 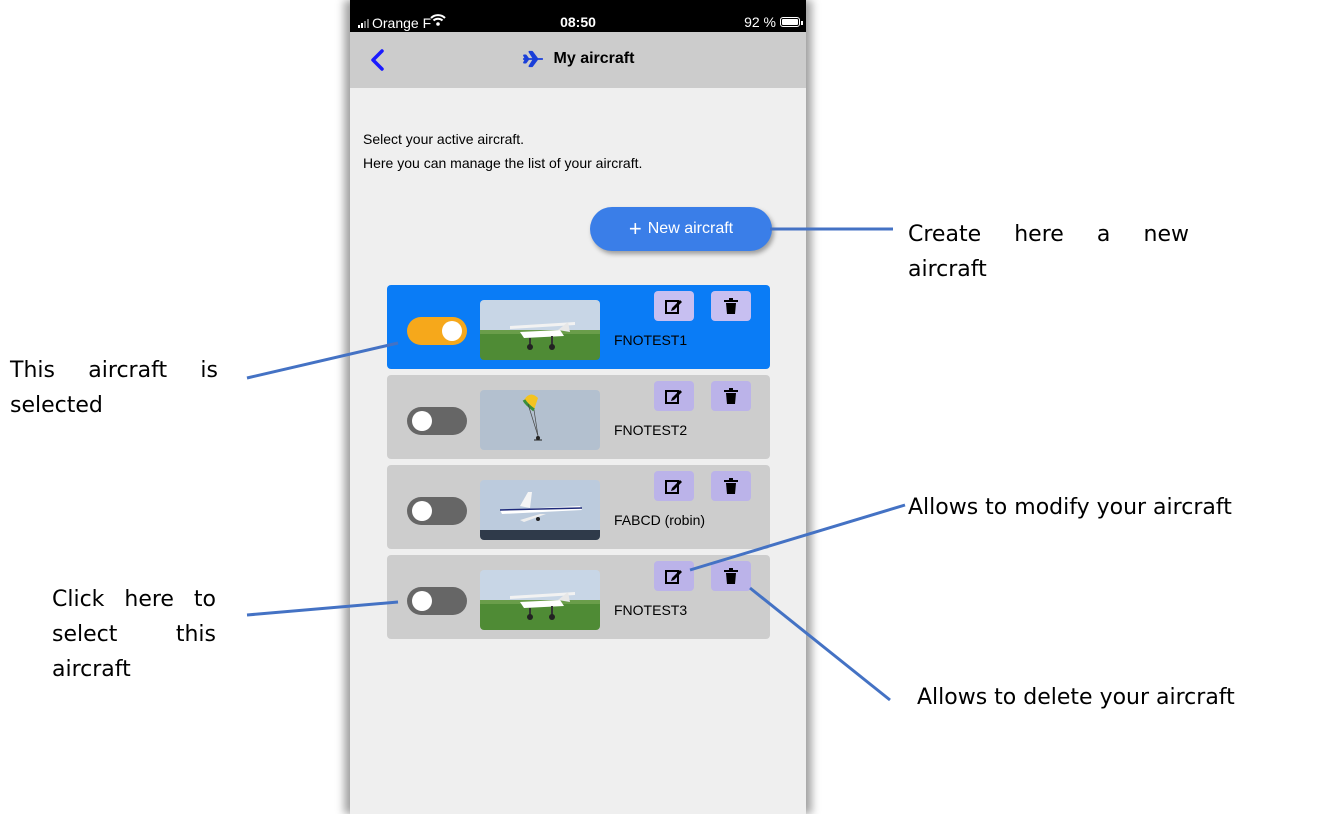 I want to click on callout-selected: This aircraft is selected, so click(x=114, y=388).